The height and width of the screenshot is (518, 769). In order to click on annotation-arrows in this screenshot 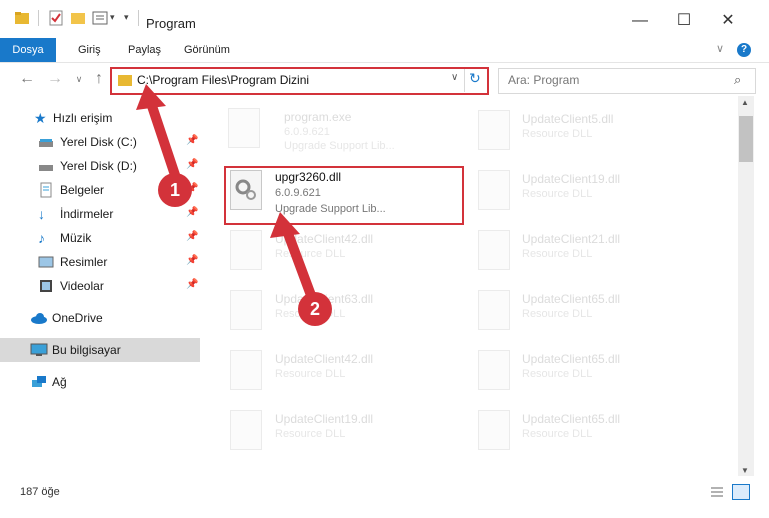, I will do `click(226, 193)`.